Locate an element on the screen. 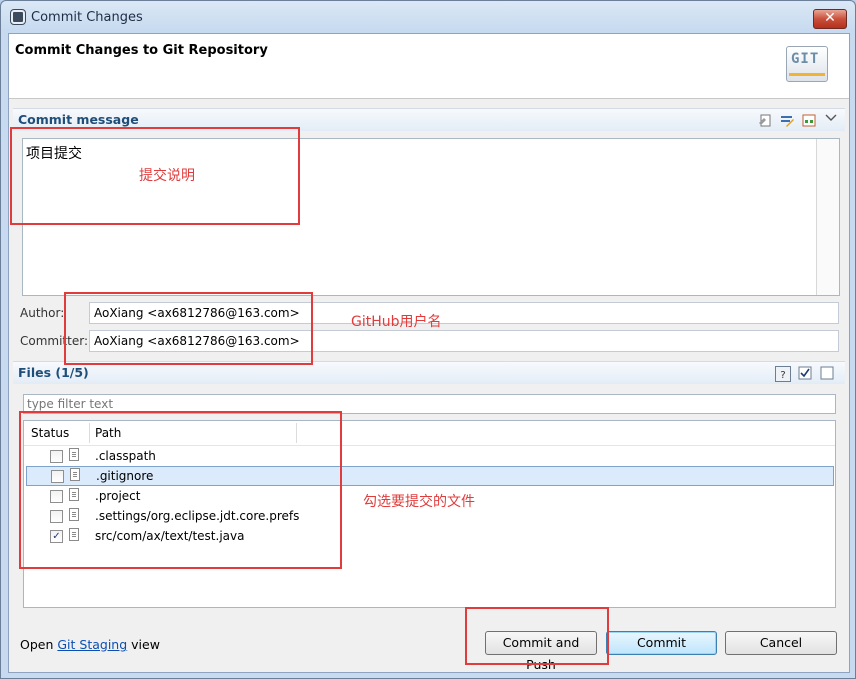 This screenshot has height=679, width=856. close-button: ✕ is located at coordinates (830, 19).